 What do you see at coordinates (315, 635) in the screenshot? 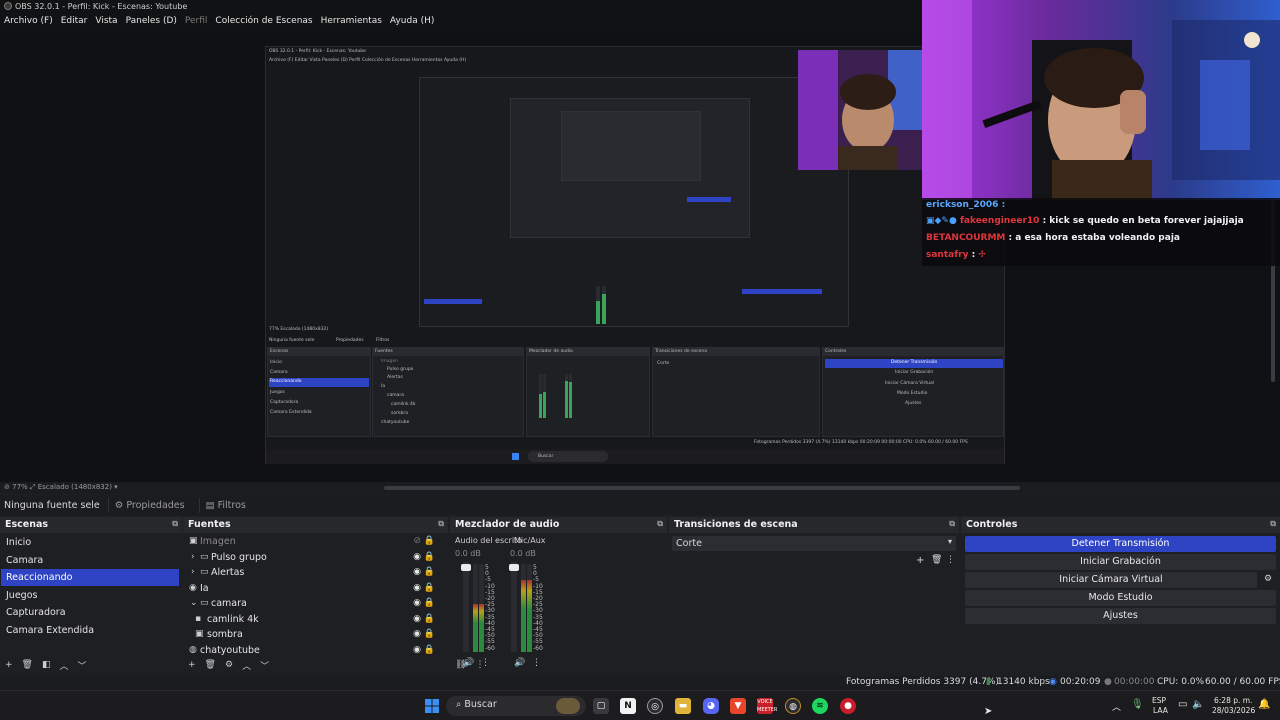
I see `source-item-sombra: ▣ sombra ◉ 🔒` at bounding box center [315, 635].